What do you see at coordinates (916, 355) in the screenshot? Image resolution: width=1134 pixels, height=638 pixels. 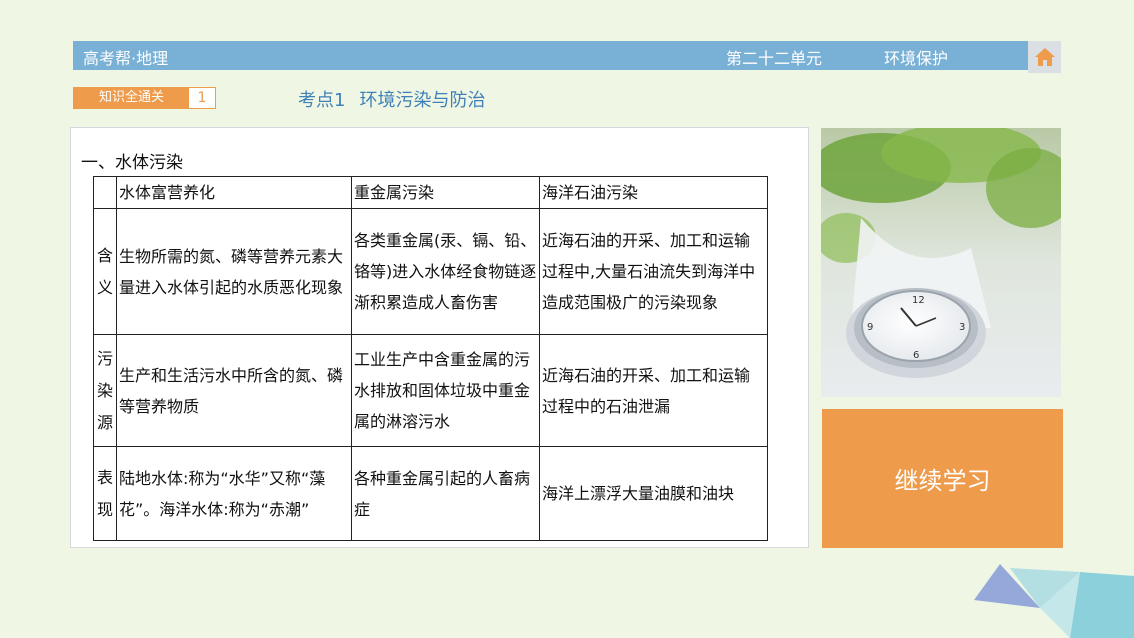 I see `svg-text: 6` at bounding box center [916, 355].